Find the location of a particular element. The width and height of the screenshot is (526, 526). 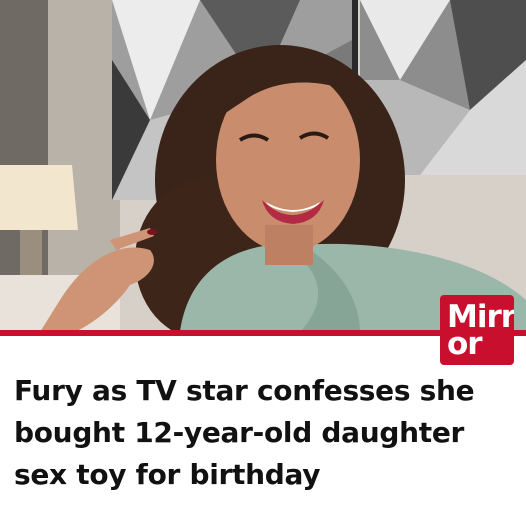

logo-text-line2: or is located at coordinates (465, 344).